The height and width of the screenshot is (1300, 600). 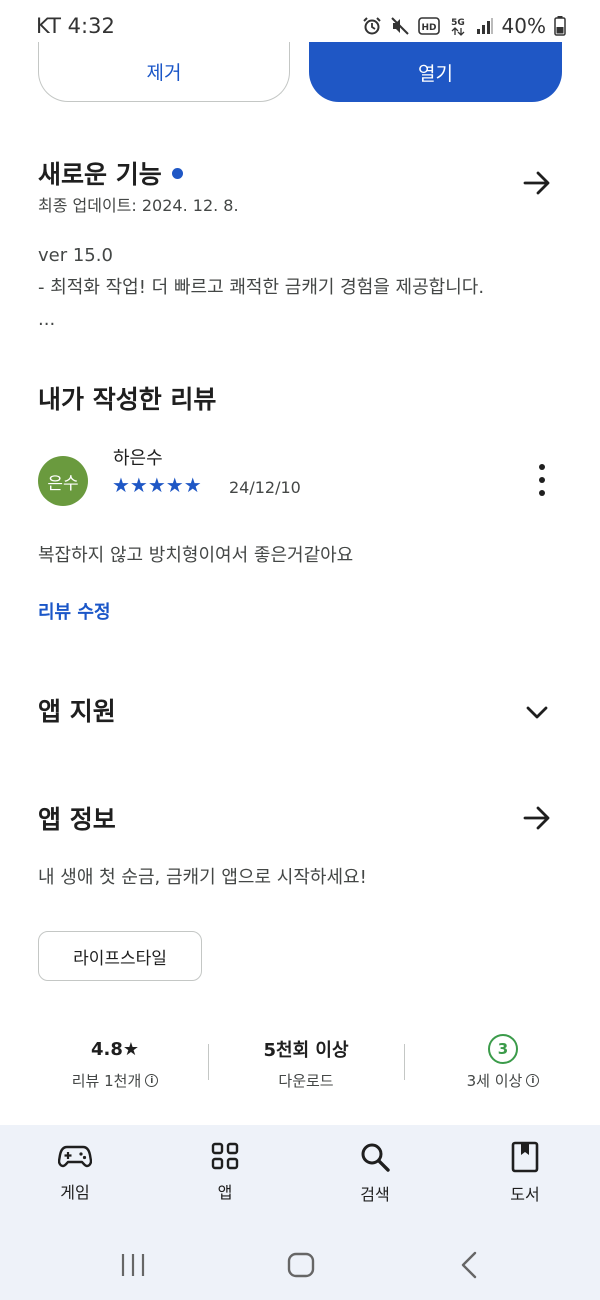 I want to click on svg-text: 5G, so click(x=458, y=23).